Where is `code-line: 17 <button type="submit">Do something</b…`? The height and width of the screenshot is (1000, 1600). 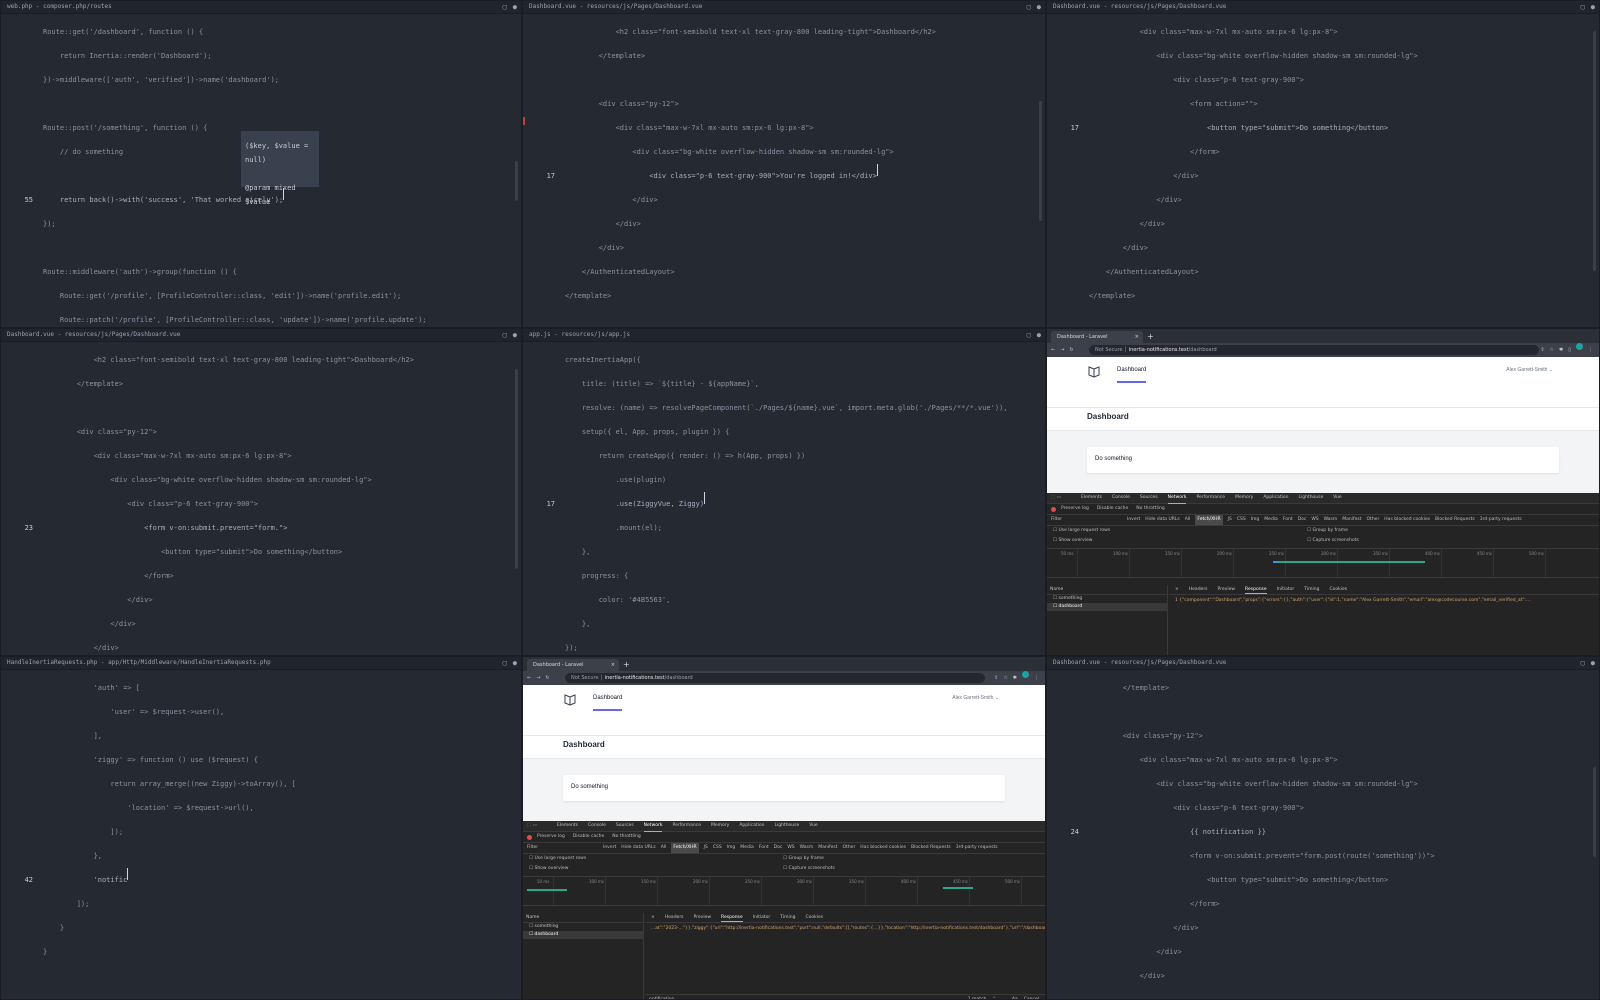 code-line: 17 <button type="submit">Do something</b… is located at coordinates (1323, 128).